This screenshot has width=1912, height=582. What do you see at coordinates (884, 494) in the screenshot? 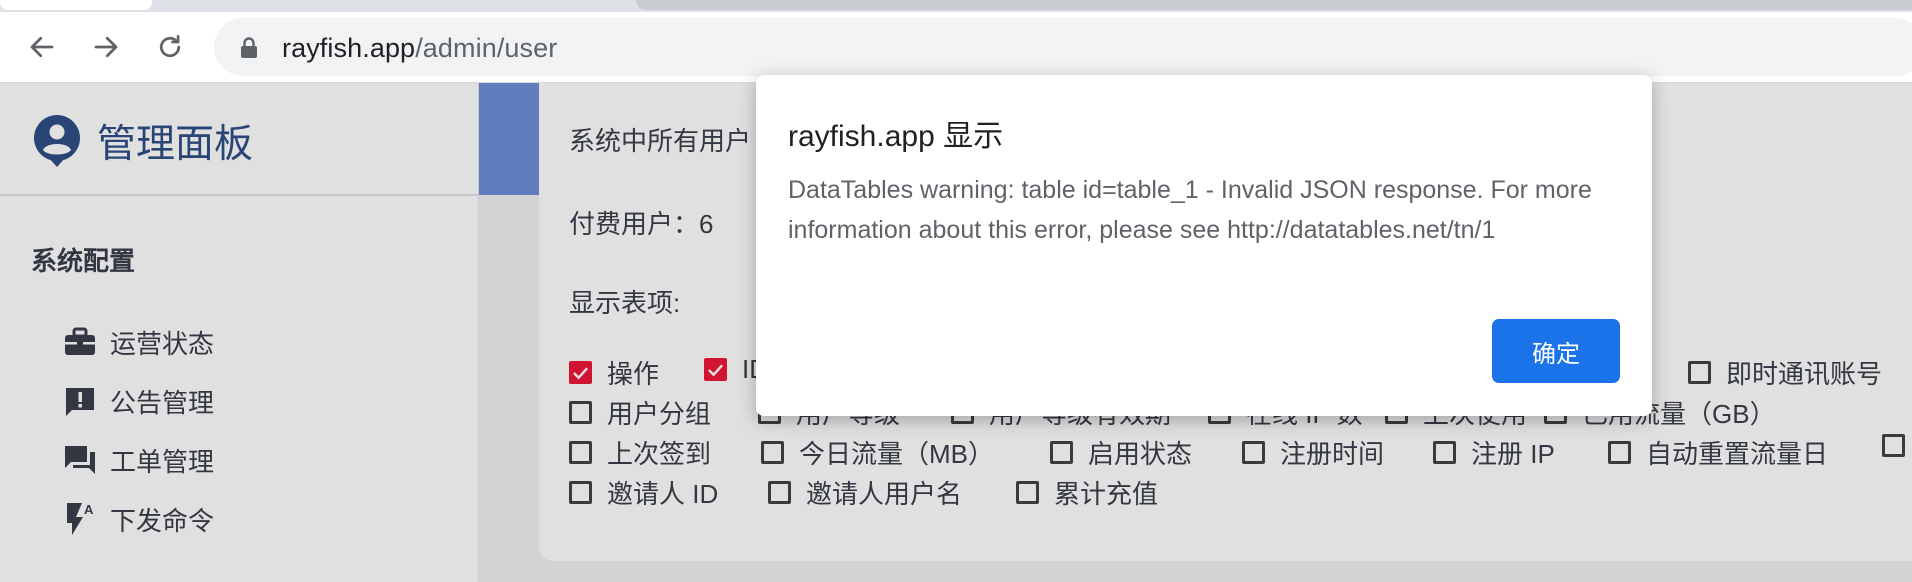
I see `checkbox-label: 邀请人用户名` at bounding box center [884, 494].